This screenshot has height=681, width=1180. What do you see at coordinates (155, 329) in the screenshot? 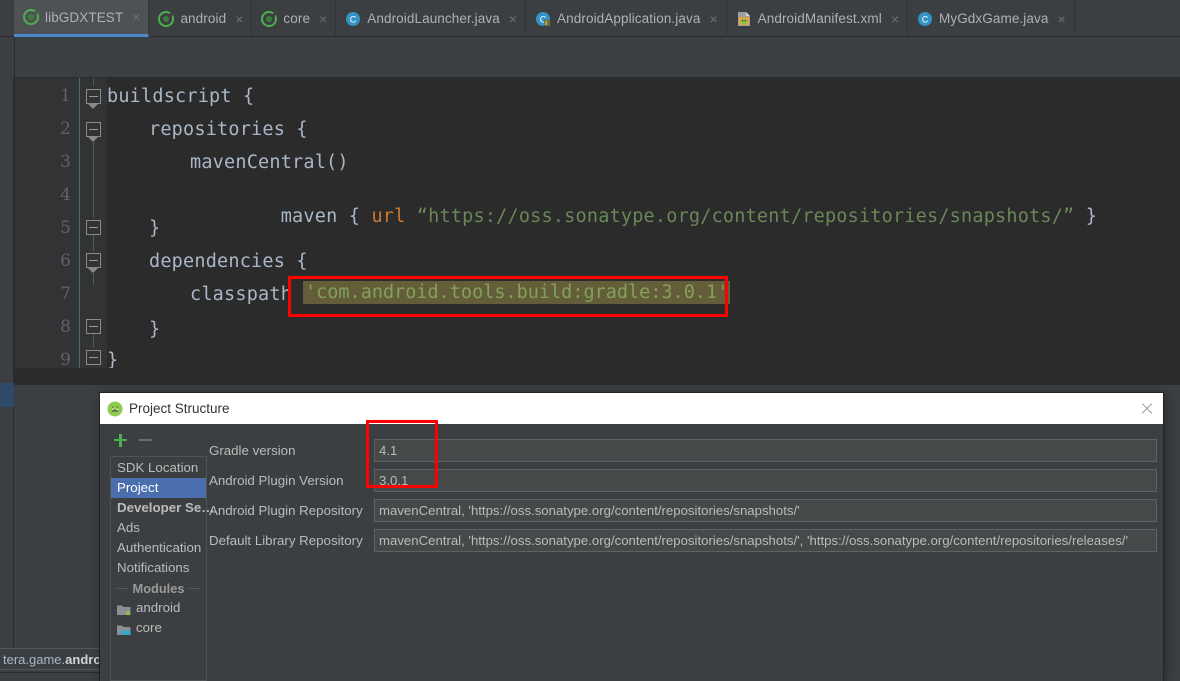
I see `code-line-8: }` at bounding box center [155, 329].